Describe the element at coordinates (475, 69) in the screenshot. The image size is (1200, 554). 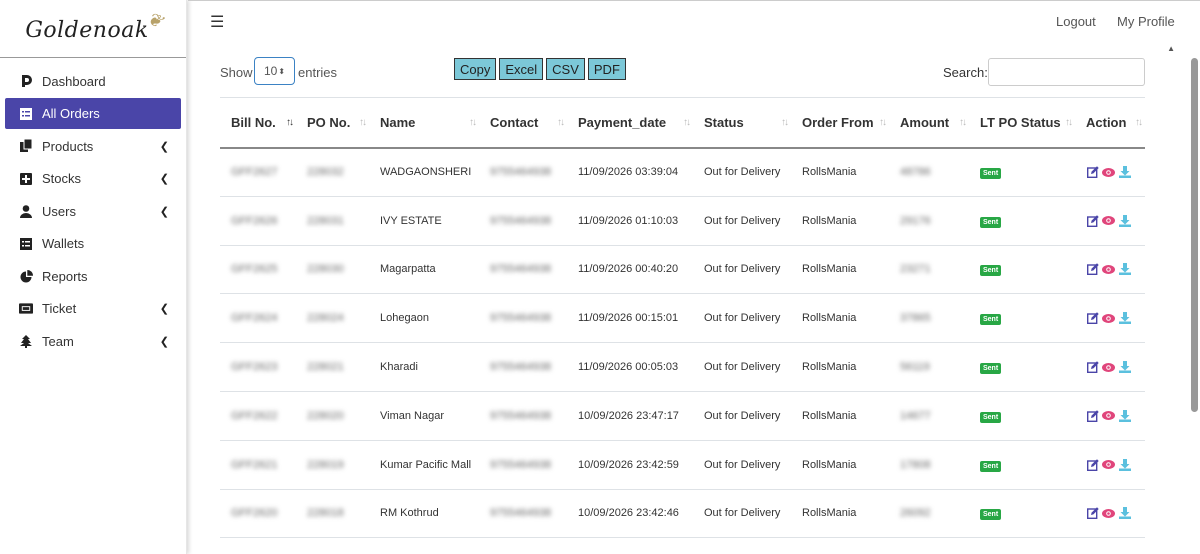
I see `copy-button: Copy` at that location.